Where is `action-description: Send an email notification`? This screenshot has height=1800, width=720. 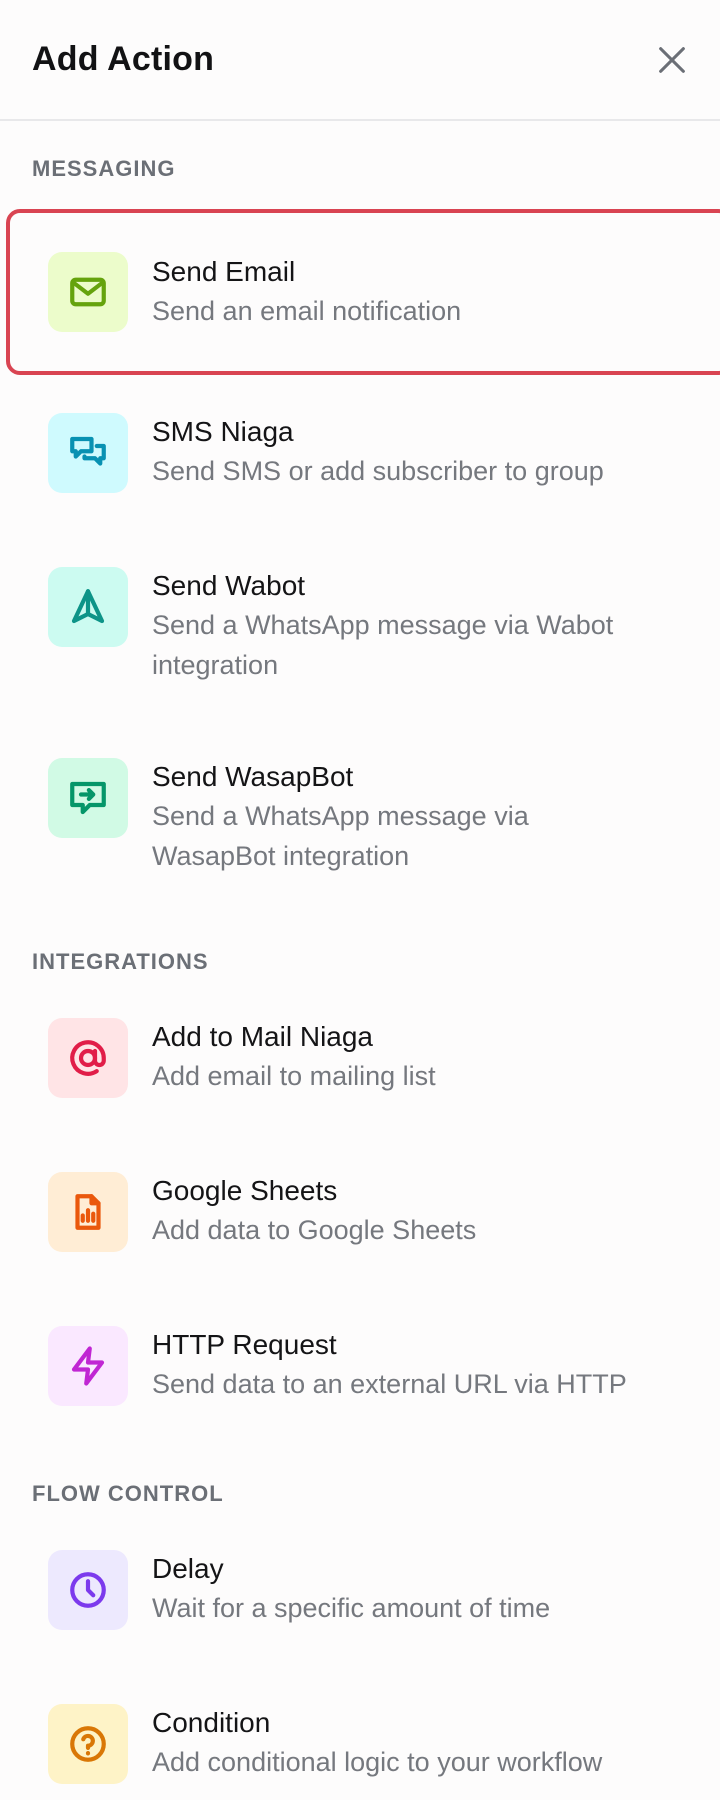 action-description: Send an email notification is located at coordinates (307, 311).